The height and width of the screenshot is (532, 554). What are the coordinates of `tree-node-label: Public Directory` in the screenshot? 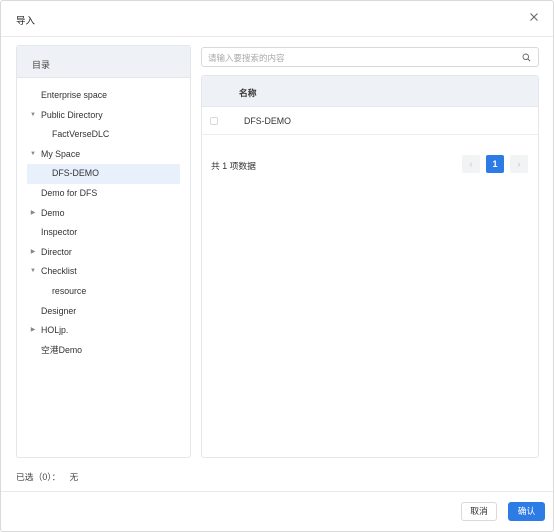 It's located at (72, 114).